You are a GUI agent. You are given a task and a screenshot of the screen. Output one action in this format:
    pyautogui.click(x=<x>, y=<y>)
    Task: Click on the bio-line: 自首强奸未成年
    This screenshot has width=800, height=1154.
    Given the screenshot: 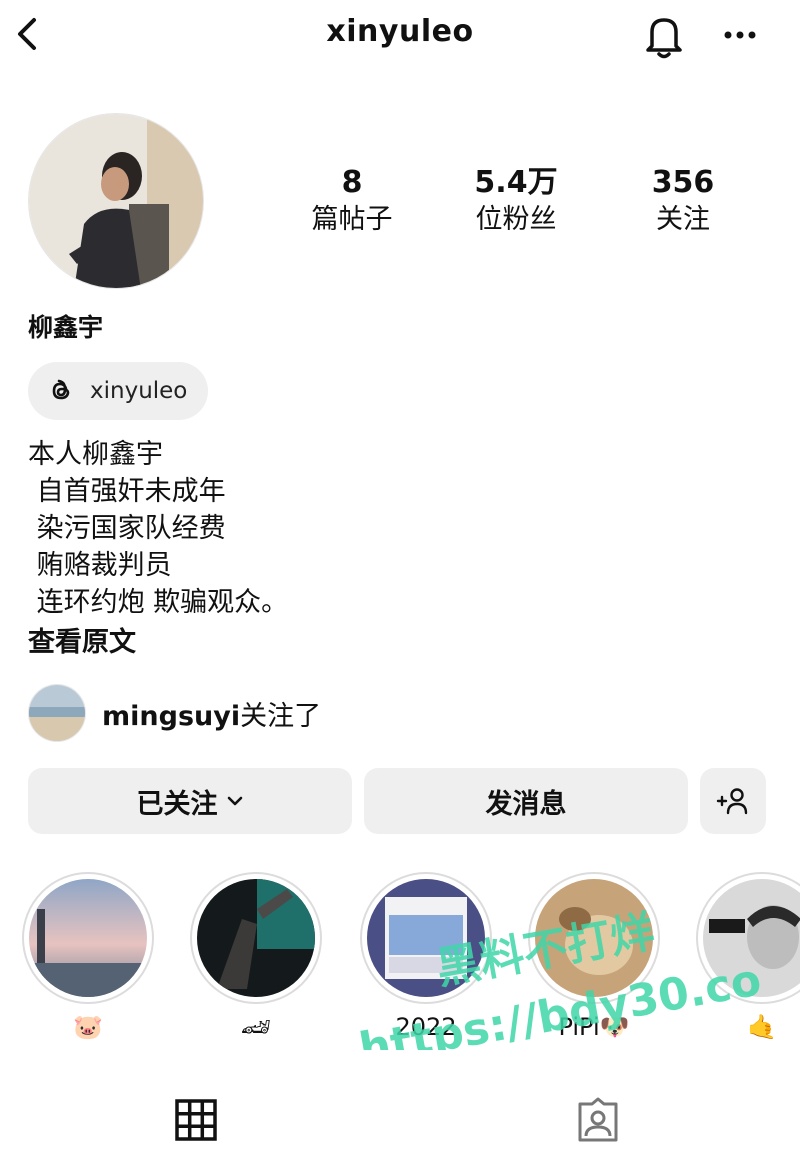 What is the action you would take?
    pyautogui.click(x=127, y=491)
    